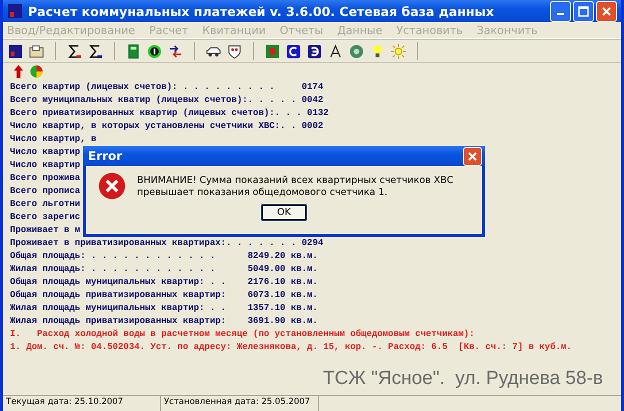 This screenshot has width=624, height=411. Describe the element at coordinates (293, 51) in the screenshot. I see `letter-c-icon` at that location.